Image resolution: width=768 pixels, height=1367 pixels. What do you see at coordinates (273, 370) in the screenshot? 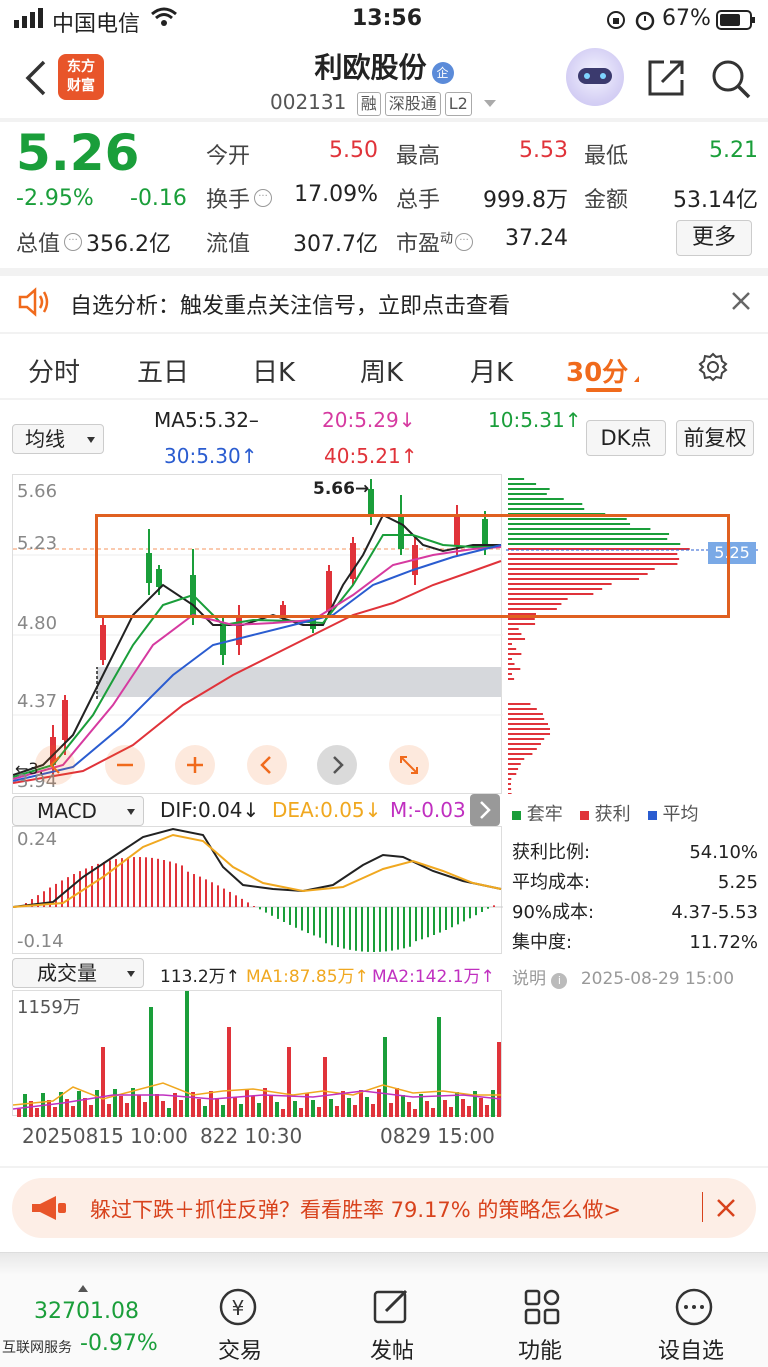
I see `tab-daily-k: 日K` at bounding box center [273, 370].